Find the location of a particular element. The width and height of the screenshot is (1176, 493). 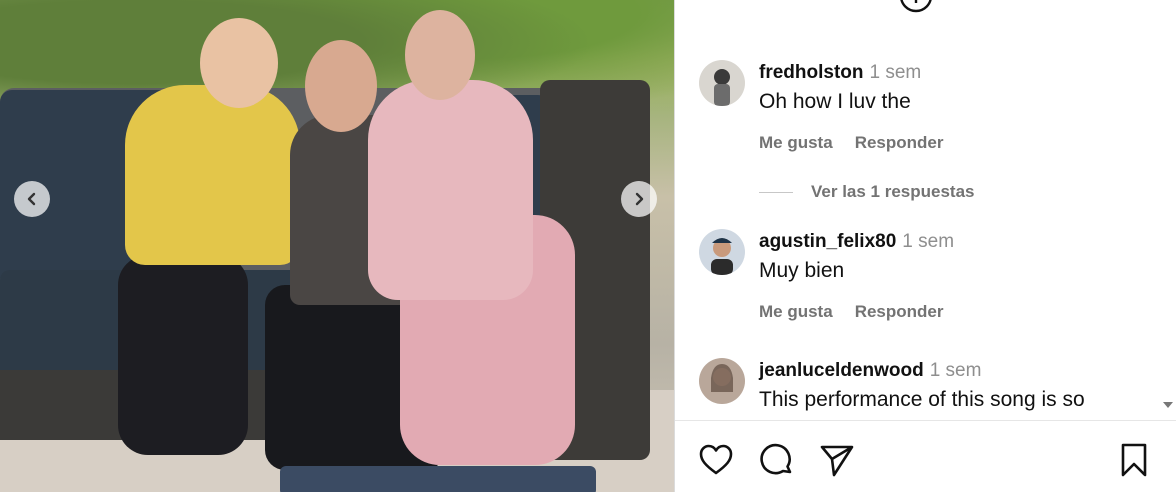

plus-circle-icon is located at coordinates (916, 8).